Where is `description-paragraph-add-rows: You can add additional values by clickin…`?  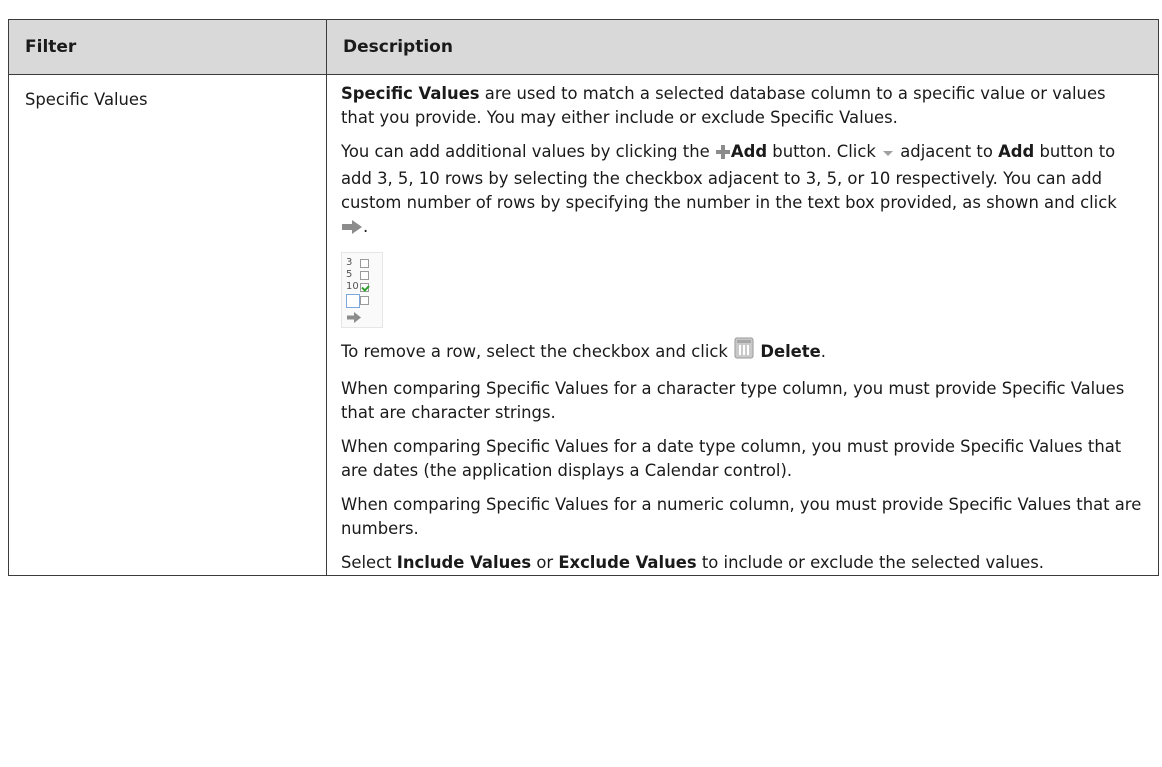 description-paragraph-add-rows: You can add additional values by clickin… is located at coordinates (741, 191).